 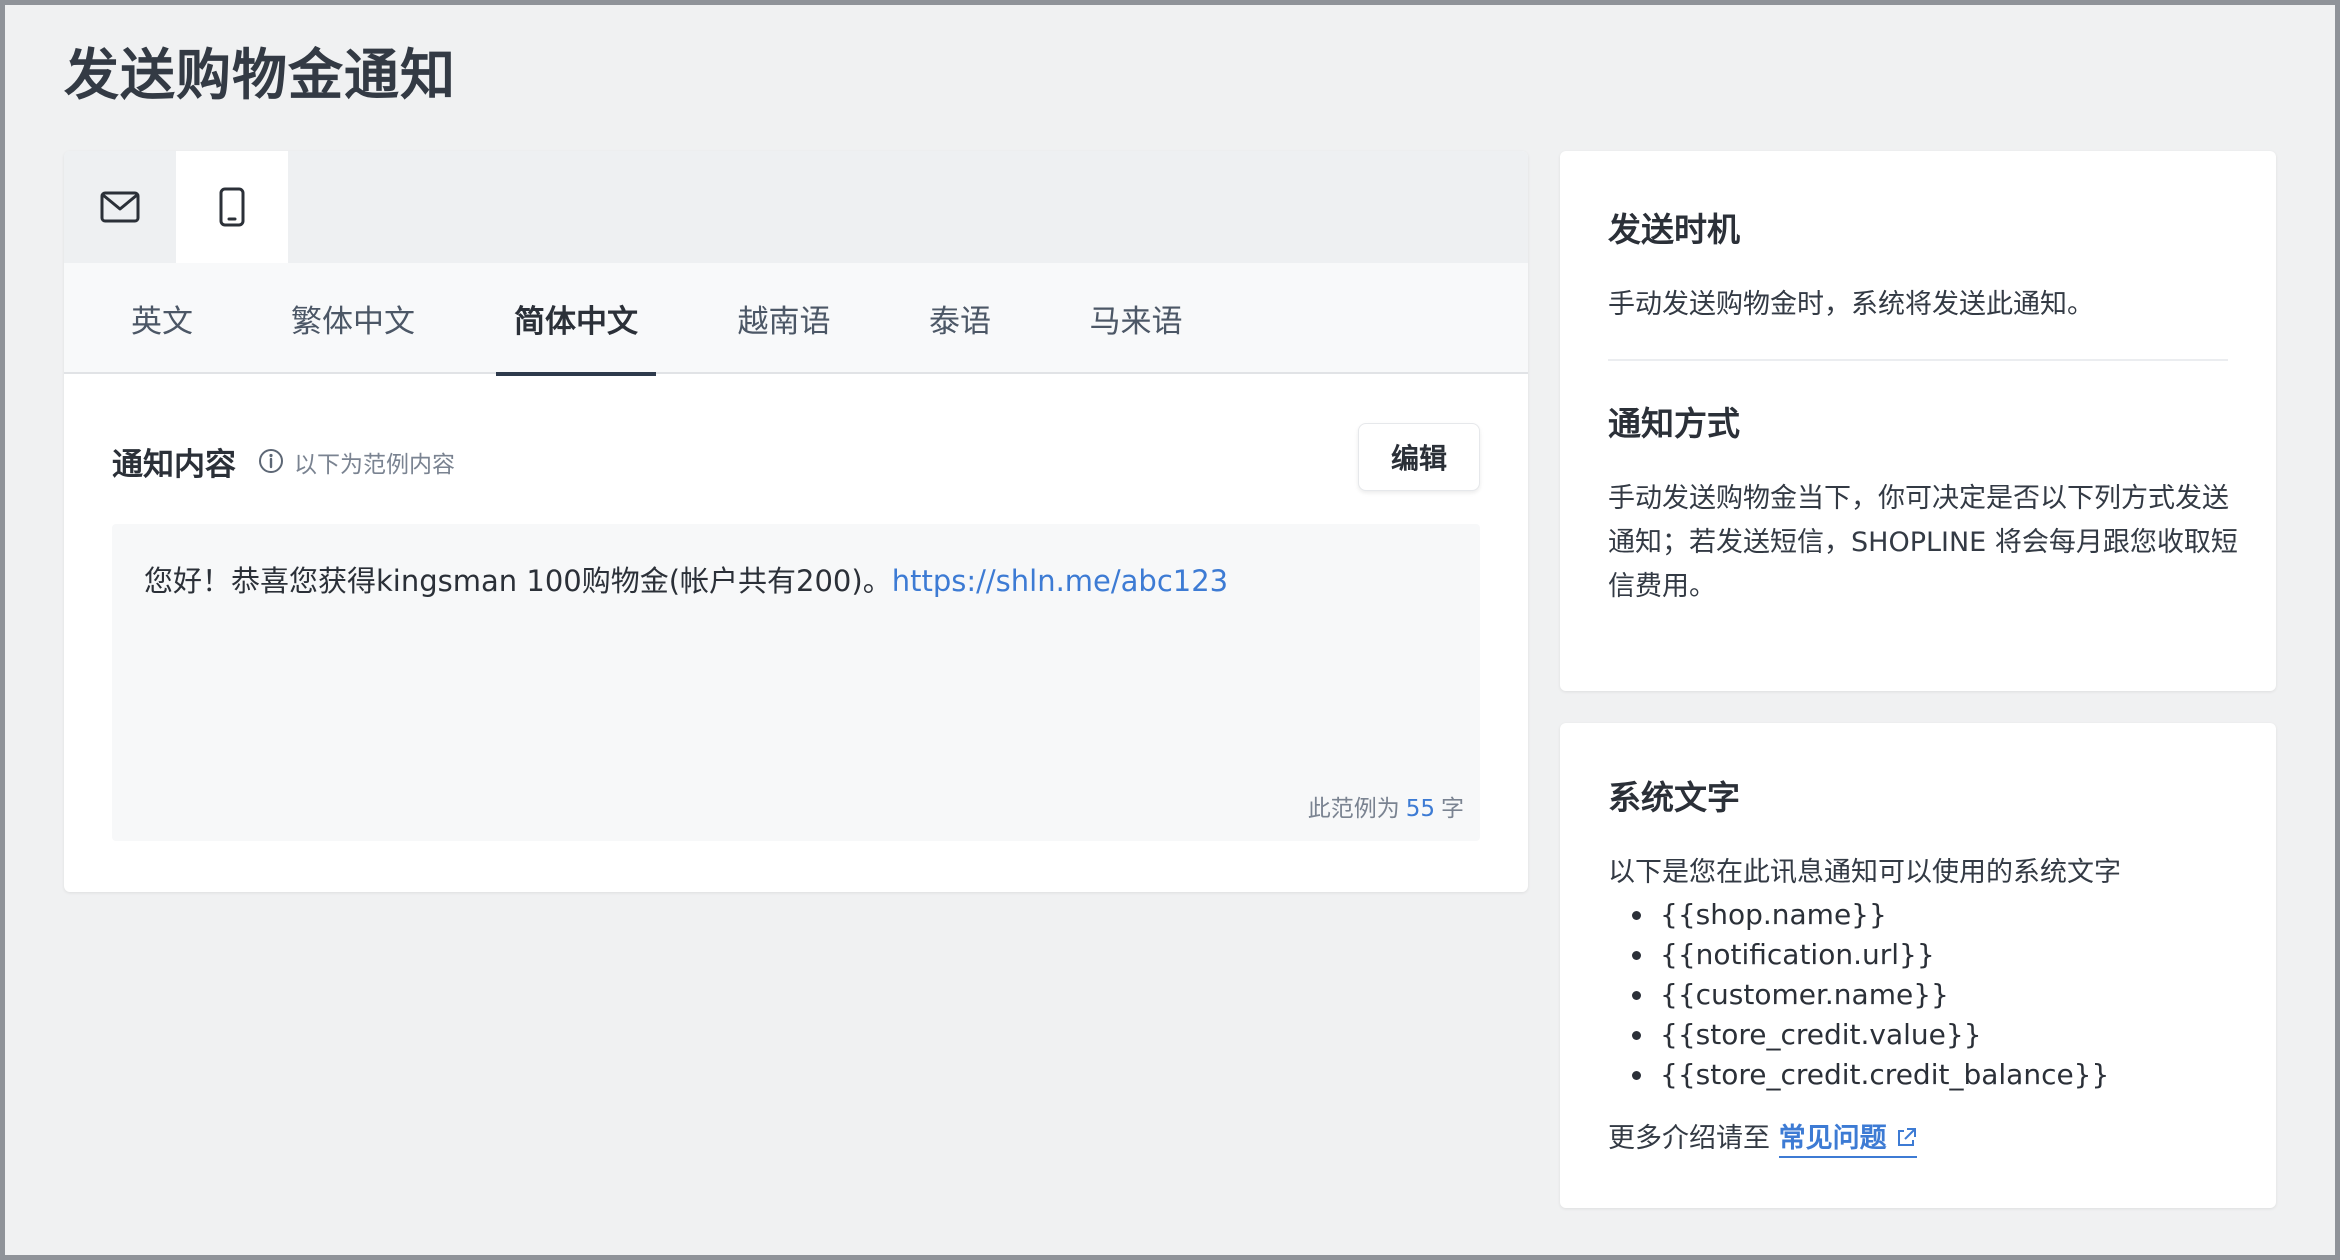 I want to click on tab-lang-english: 英文, so click(x=162, y=318).